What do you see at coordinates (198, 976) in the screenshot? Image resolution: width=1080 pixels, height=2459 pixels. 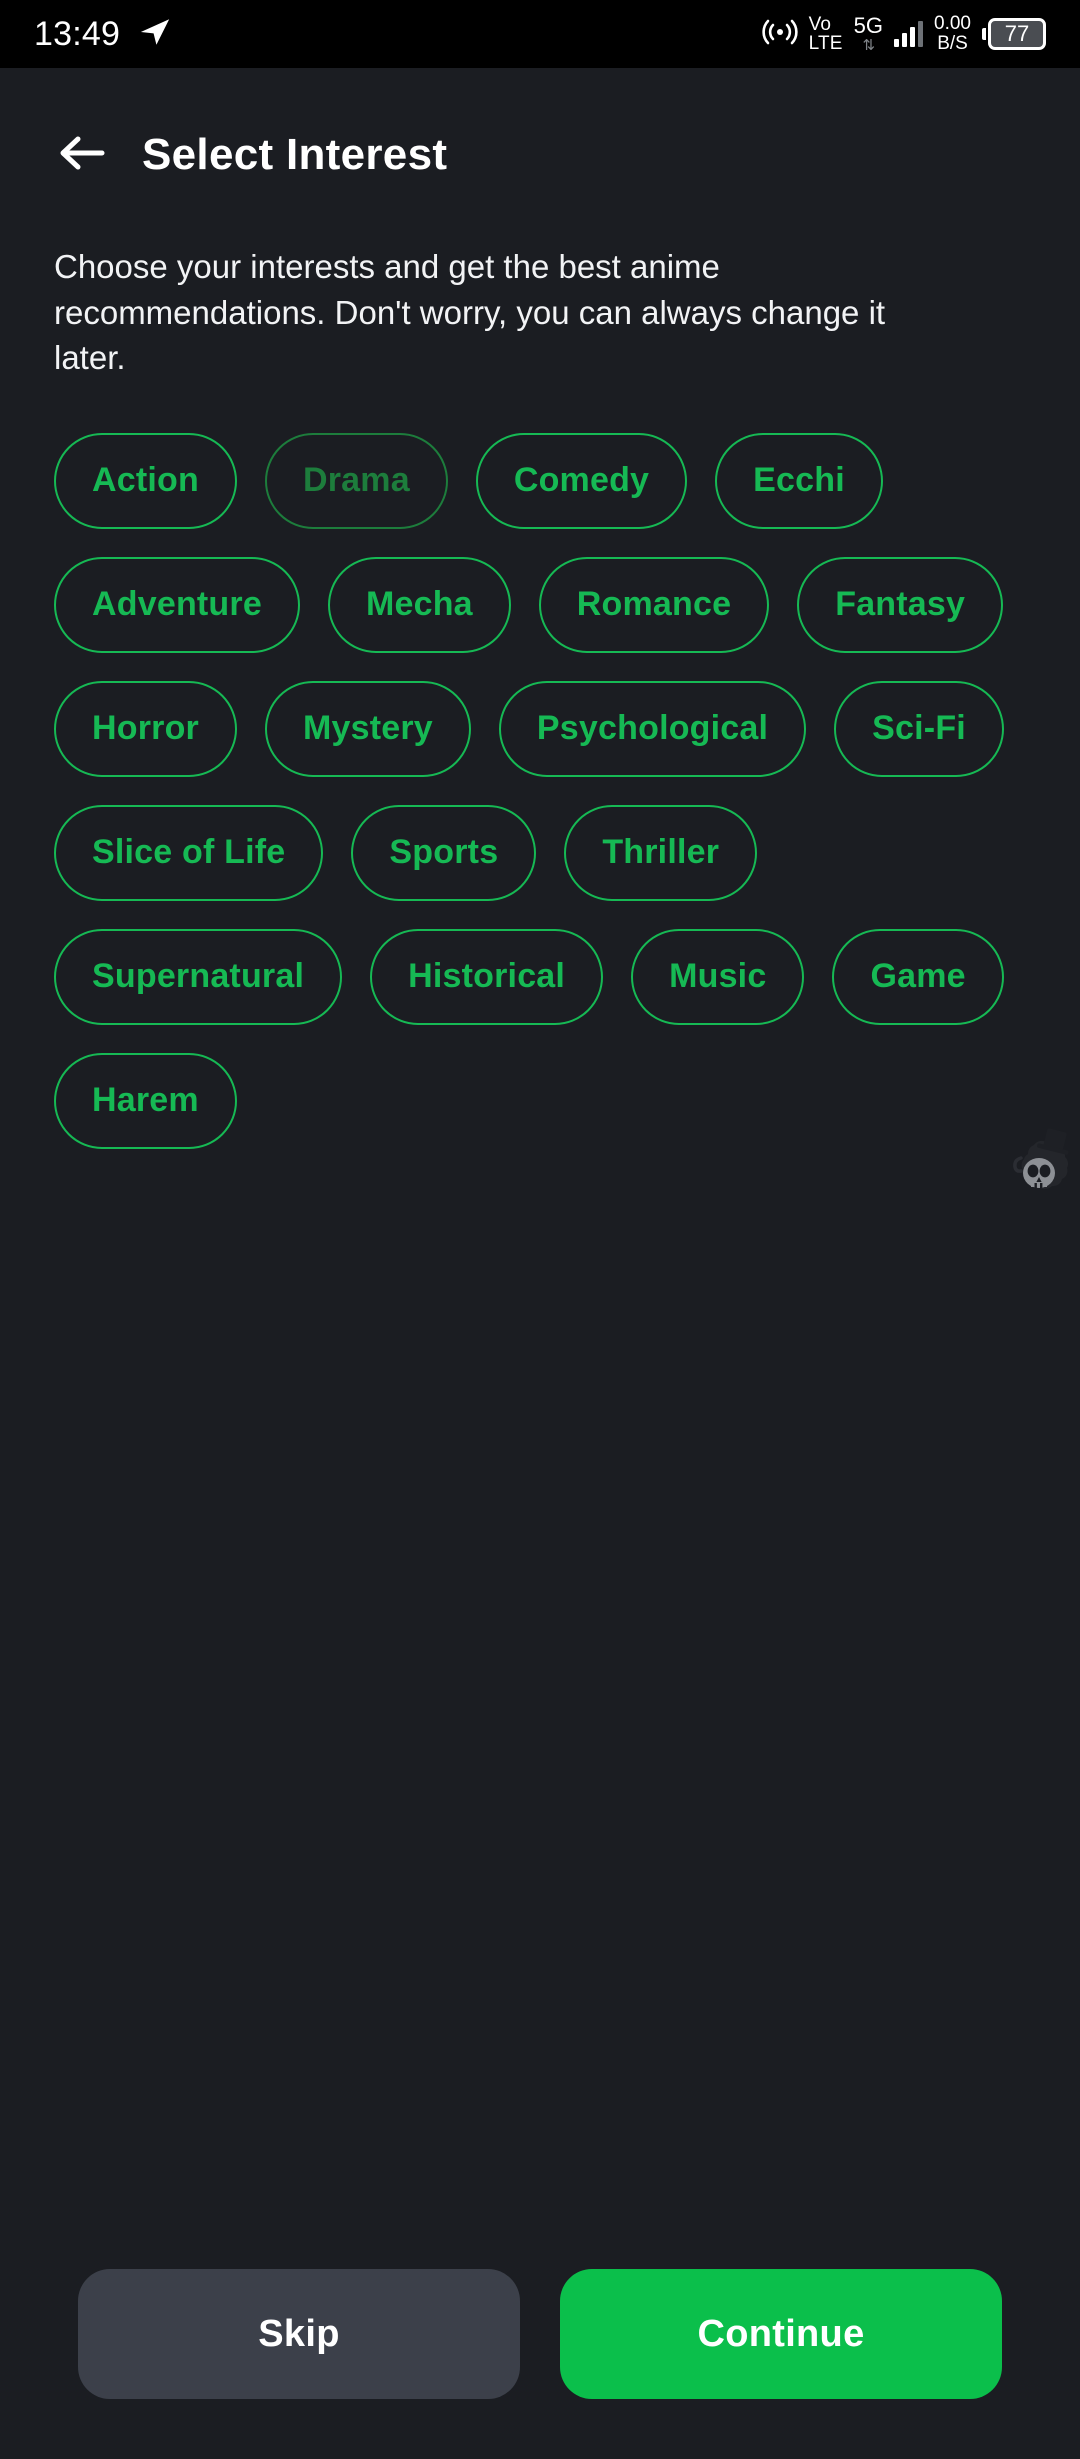 I see `interest-chip-supernatural: Supernatural` at bounding box center [198, 976].